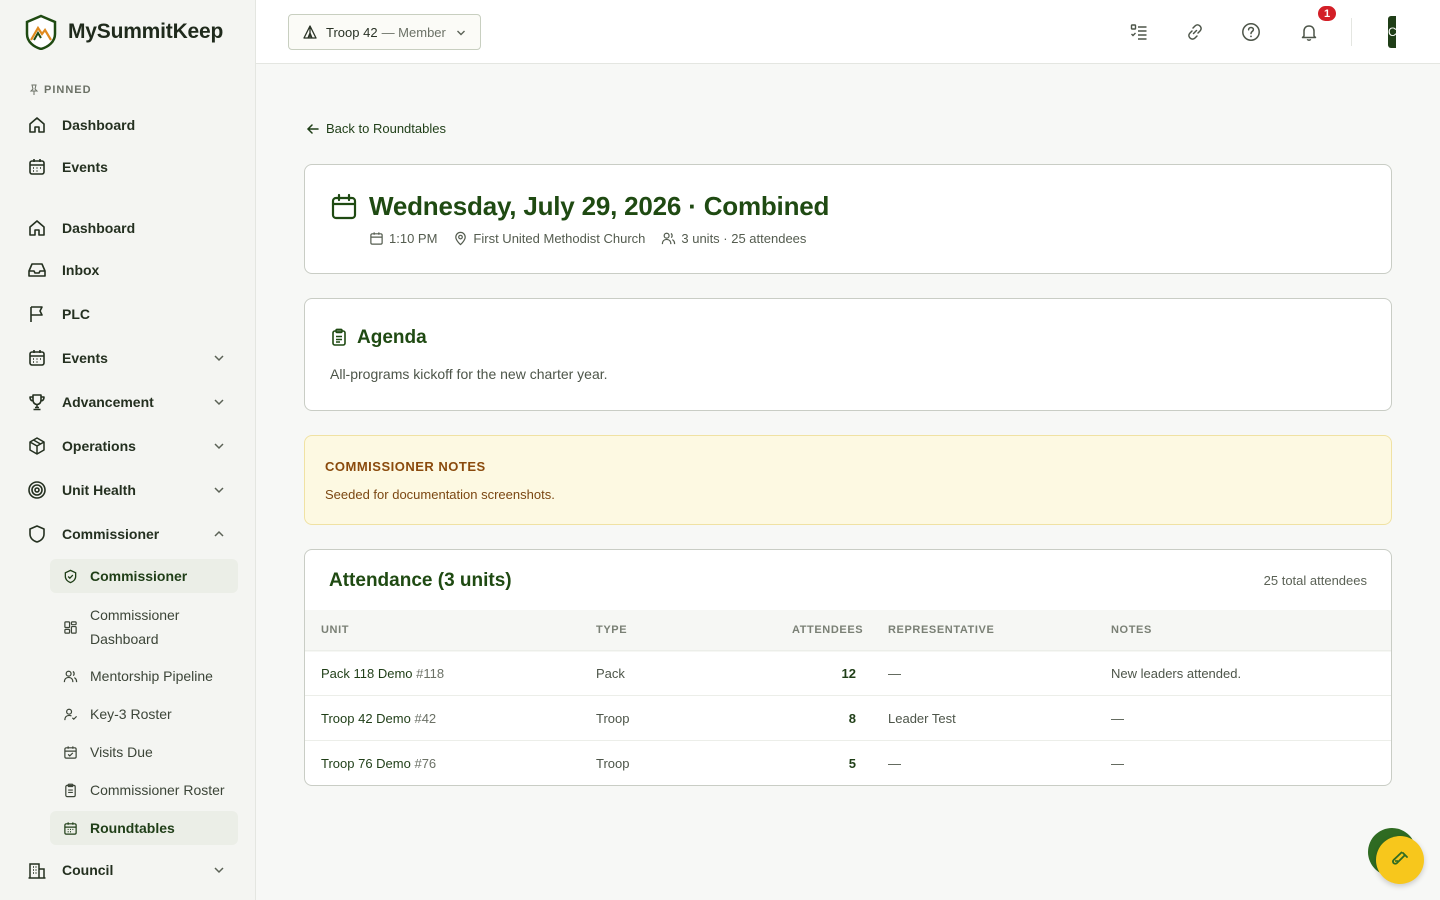 The width and height of the screenshot is (1440, 900). I want to click on event-time: 1:10 PM, so click(403, 238).